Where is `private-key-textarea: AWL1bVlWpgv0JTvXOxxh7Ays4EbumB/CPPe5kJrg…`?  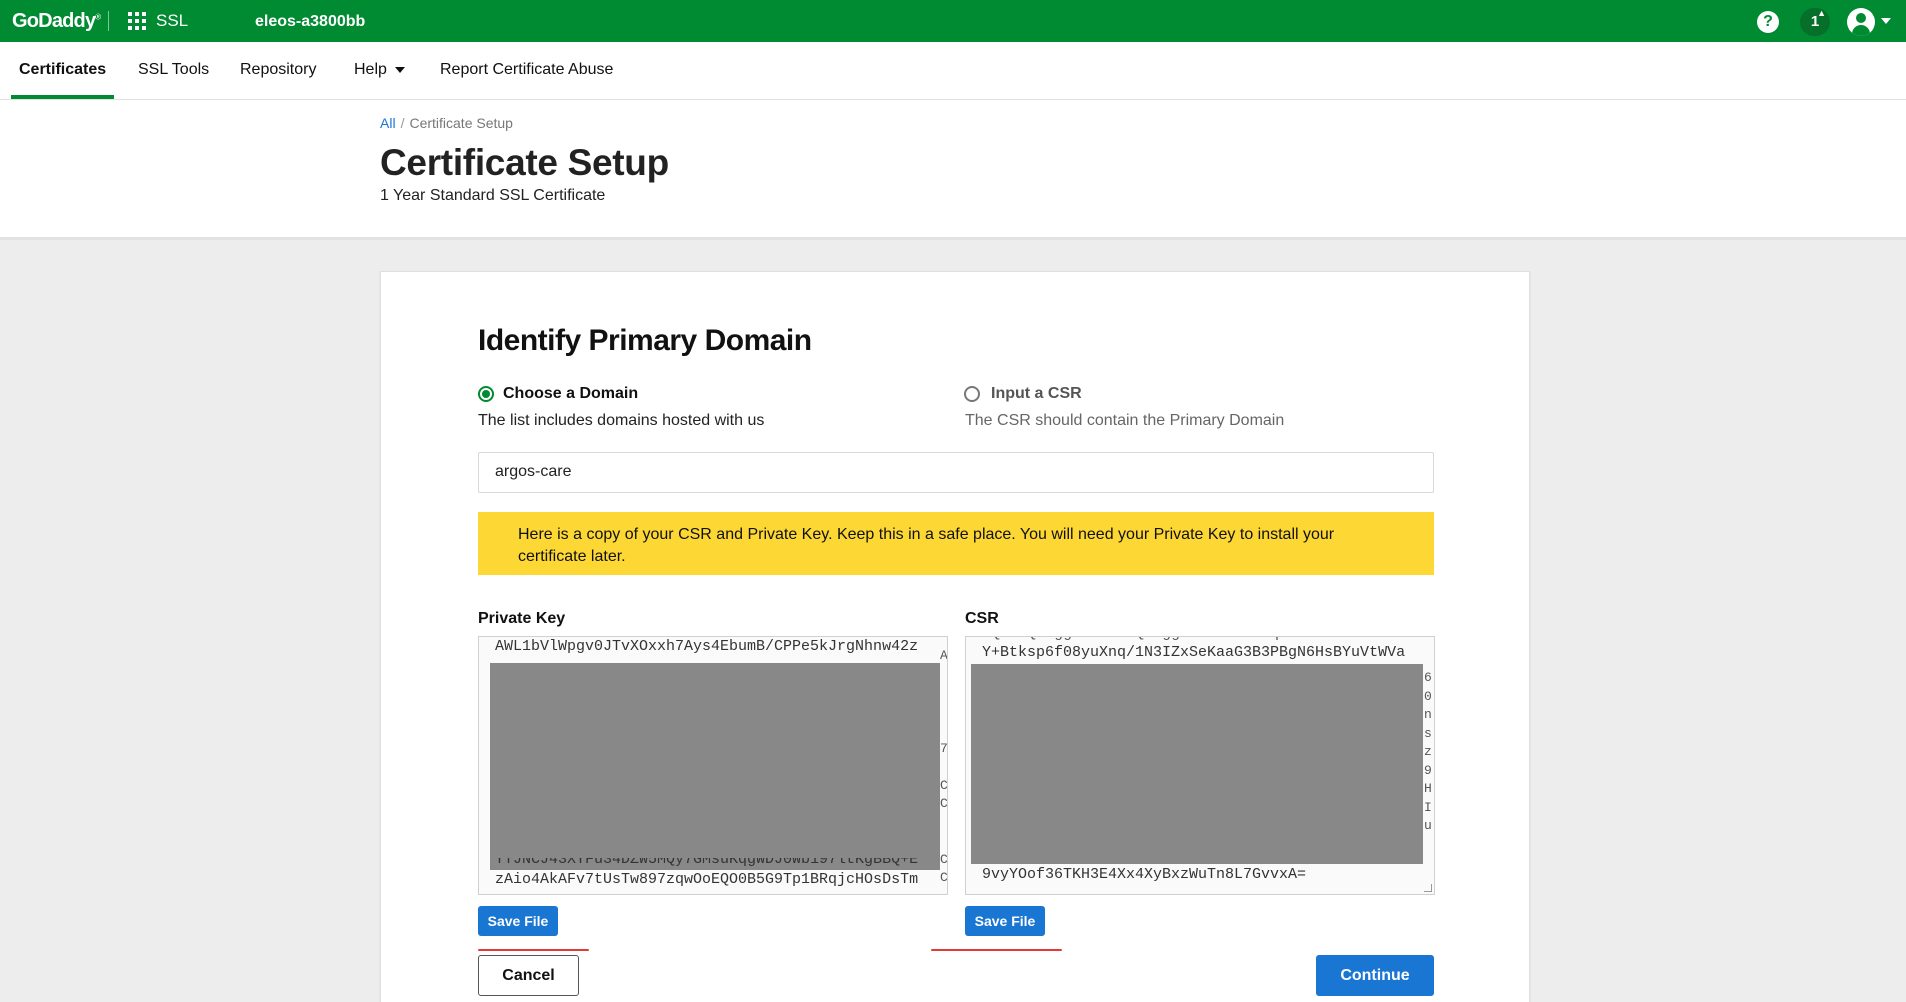
private-key-textarea: AWL1bVlWpgv0JTvXOxxh7Ays4EbumB/CPPe5kJrg… is located at coordinates (713, 765).